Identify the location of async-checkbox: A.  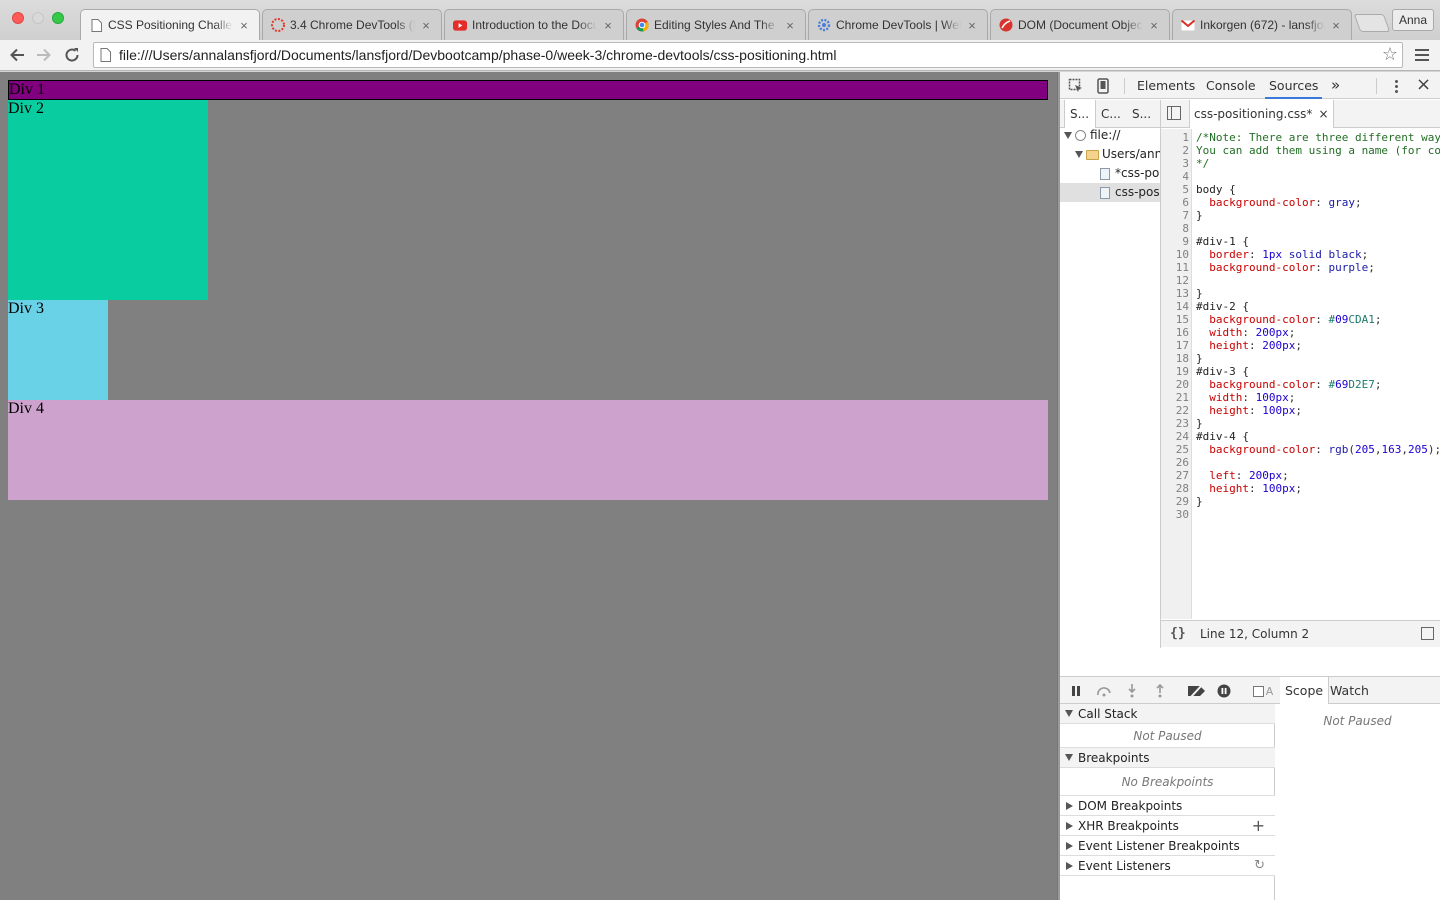
(1263, 691).